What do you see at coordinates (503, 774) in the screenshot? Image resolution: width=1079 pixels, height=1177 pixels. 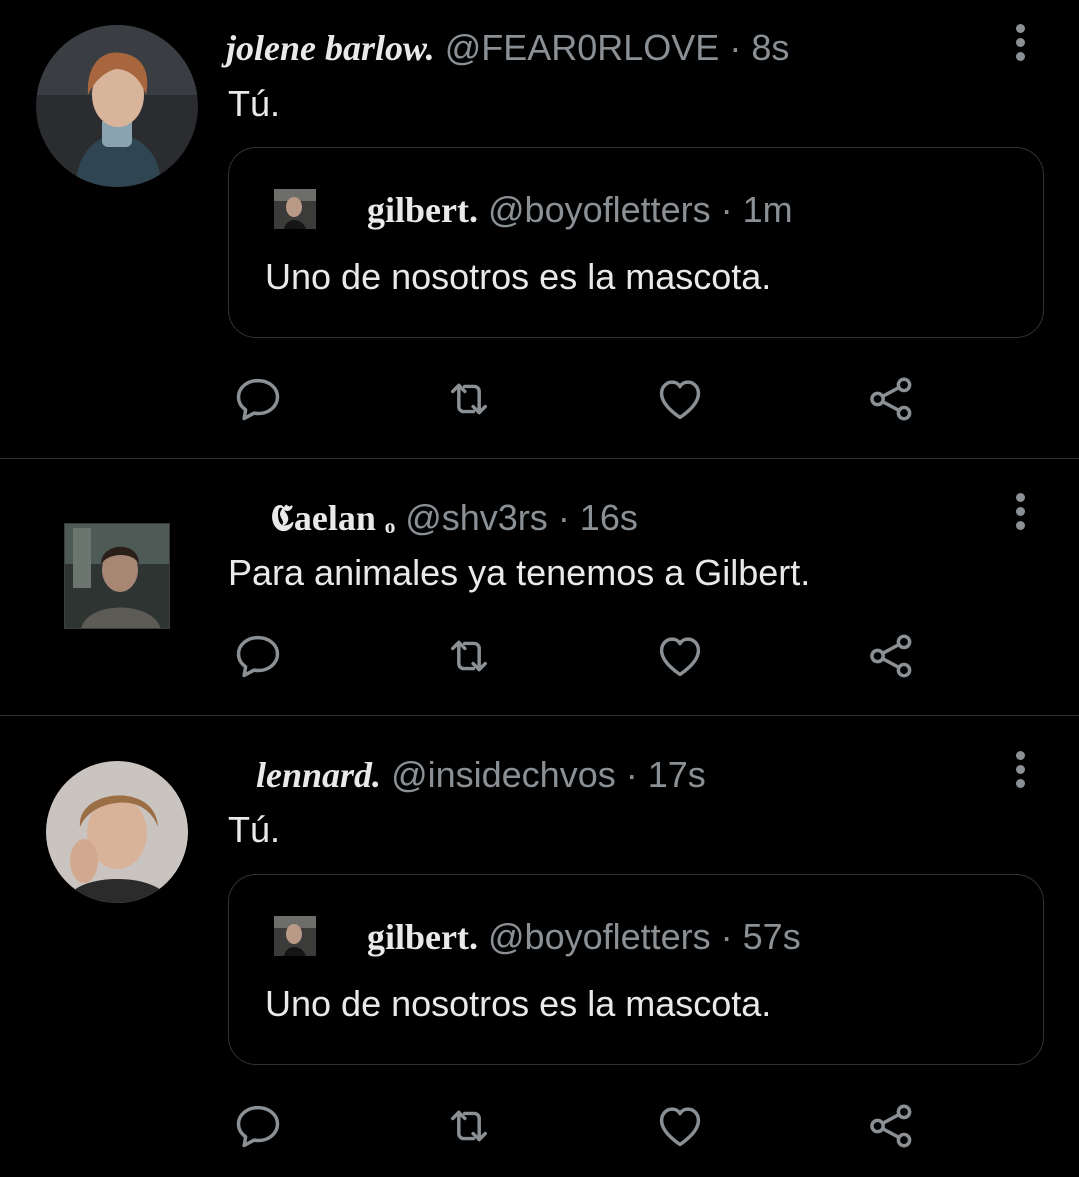 I see `handle: @insidechvos` at bounding box center [503, 774].